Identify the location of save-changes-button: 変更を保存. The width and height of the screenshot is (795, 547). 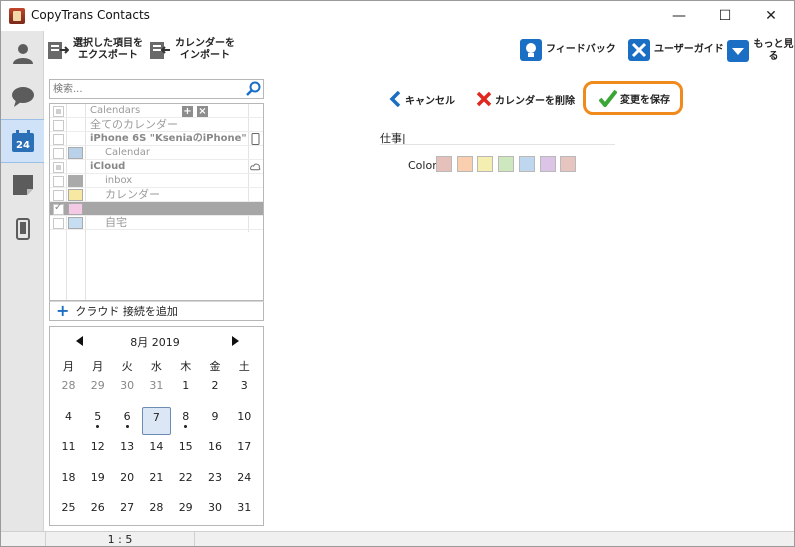
(634, 98).